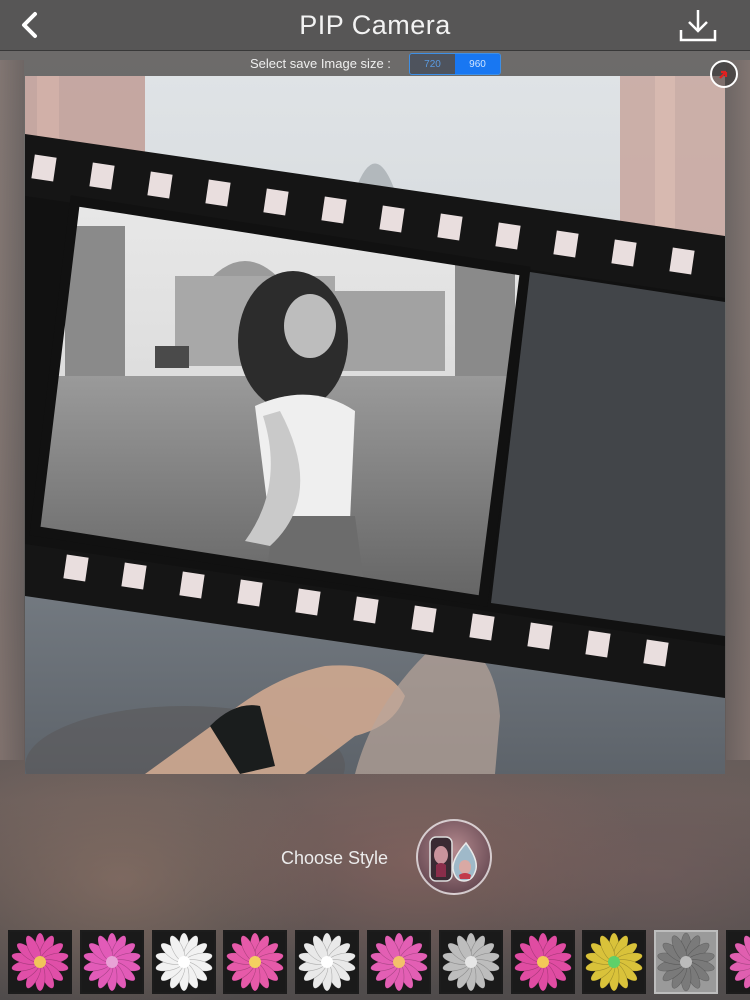 The width and height of the screenshot is (750, 1000). Describe the element at coordinates (432, 64) in the screenshot. I see `size-option-720: 720` at that location.